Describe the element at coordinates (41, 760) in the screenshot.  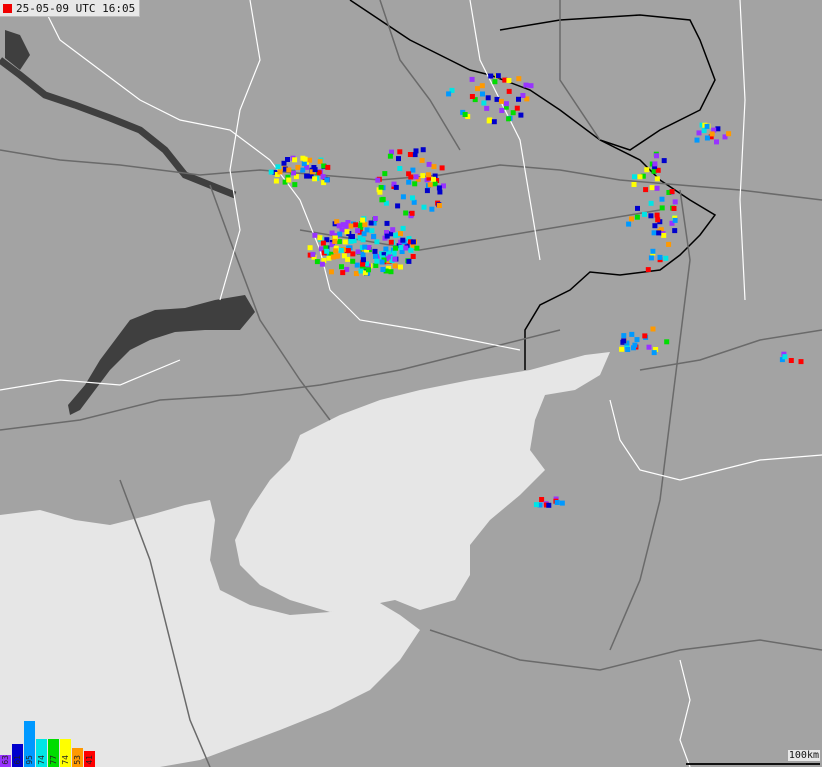
I see `legend-label: 74` at that location.